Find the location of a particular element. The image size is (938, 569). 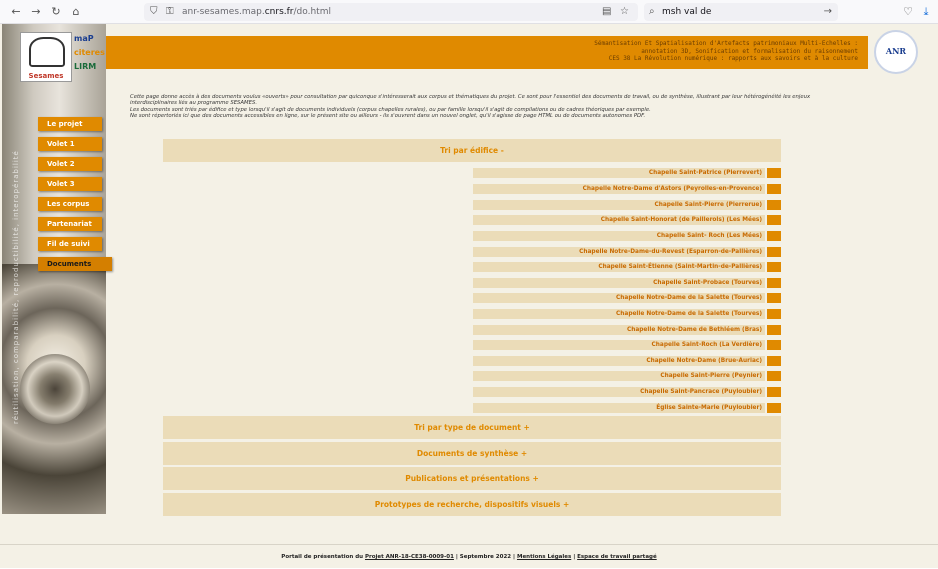

list-item: Chapelle Saint- Roch (Les Mées) is located at coordinates (627, 236).